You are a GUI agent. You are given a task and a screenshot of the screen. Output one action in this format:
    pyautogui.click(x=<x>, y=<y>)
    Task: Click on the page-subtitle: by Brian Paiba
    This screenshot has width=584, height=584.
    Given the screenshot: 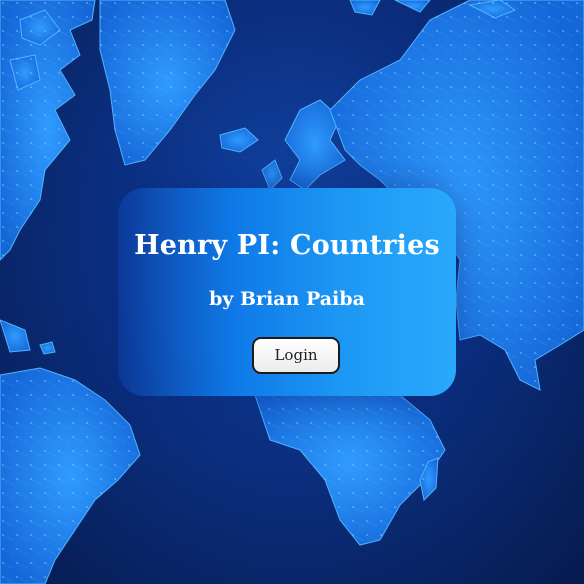 What is the action you would take?
    pyautogui.click(x=287, y=299)
    